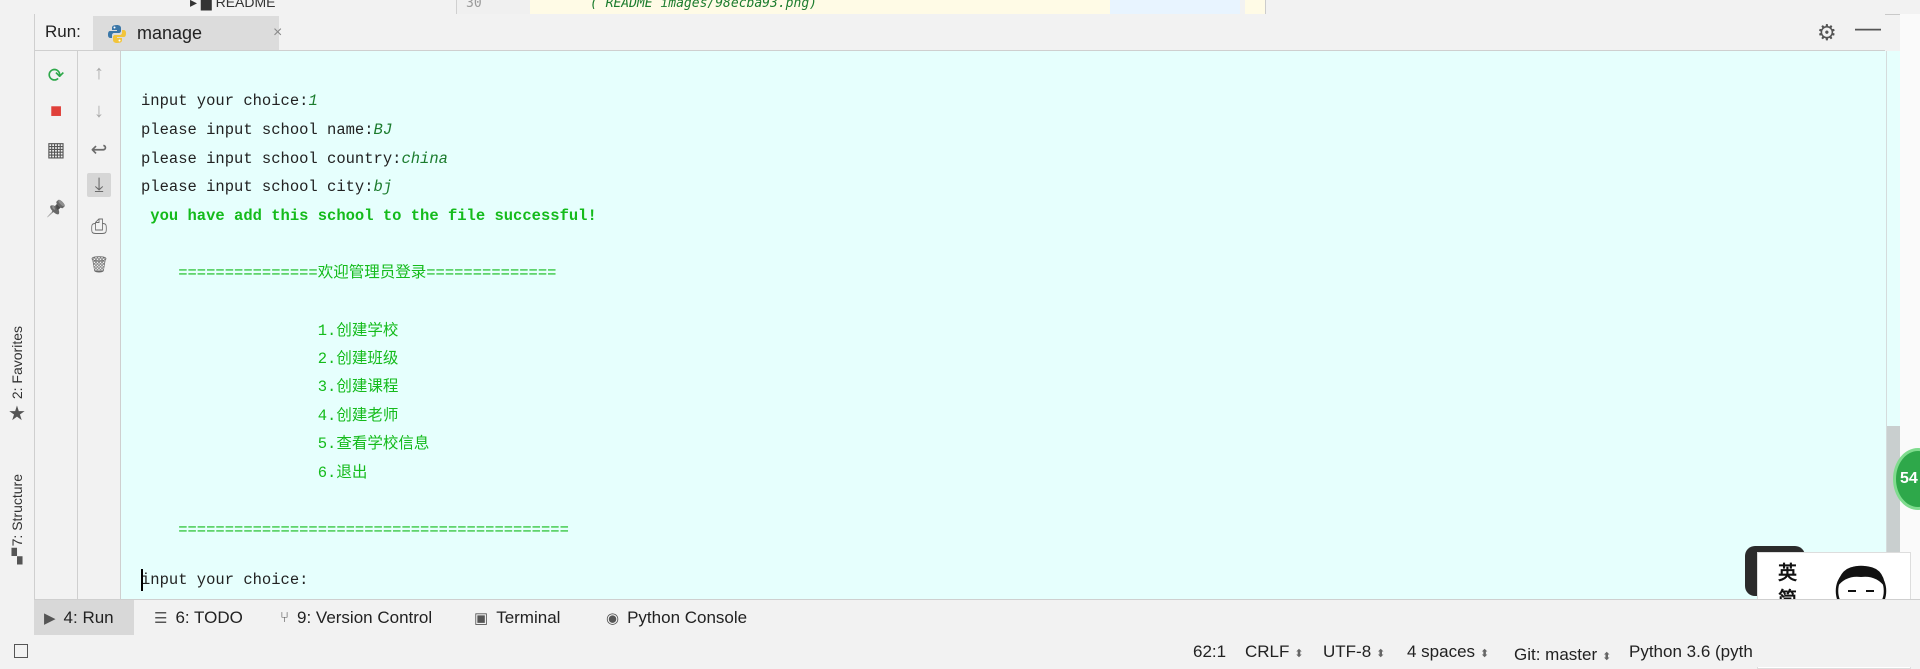 This screenshot has height=669, width=1920. I want to click on structure-tab: 7: Structure ▚, so click(17, 519).